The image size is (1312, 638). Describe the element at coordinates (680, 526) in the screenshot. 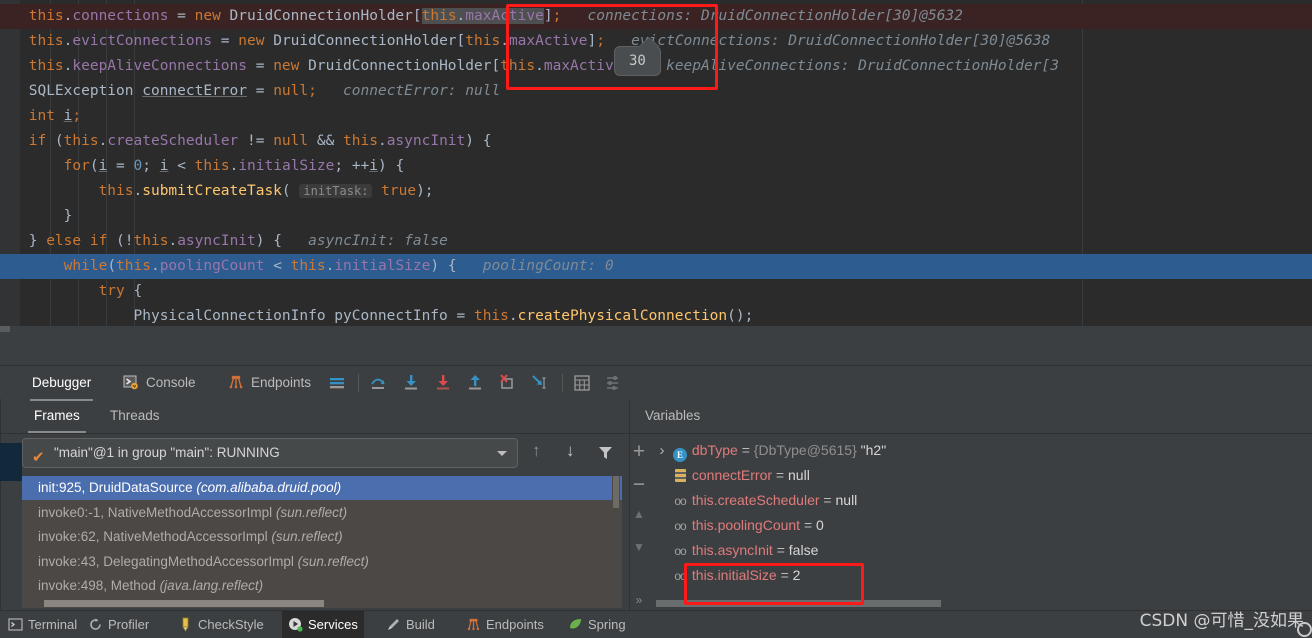

I see `watch-icon: oo` at that location.